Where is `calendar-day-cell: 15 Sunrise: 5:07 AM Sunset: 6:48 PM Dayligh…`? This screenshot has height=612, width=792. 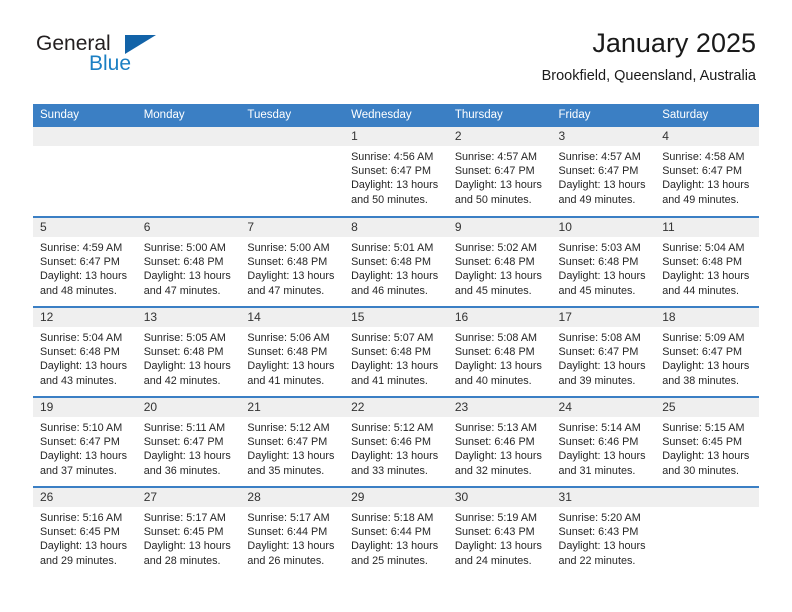
calendar-day-cell: 15 Sunrise: 5:07 AM Sunset: 6:48 PM Dayligh… is located at coordinates (396, 351).